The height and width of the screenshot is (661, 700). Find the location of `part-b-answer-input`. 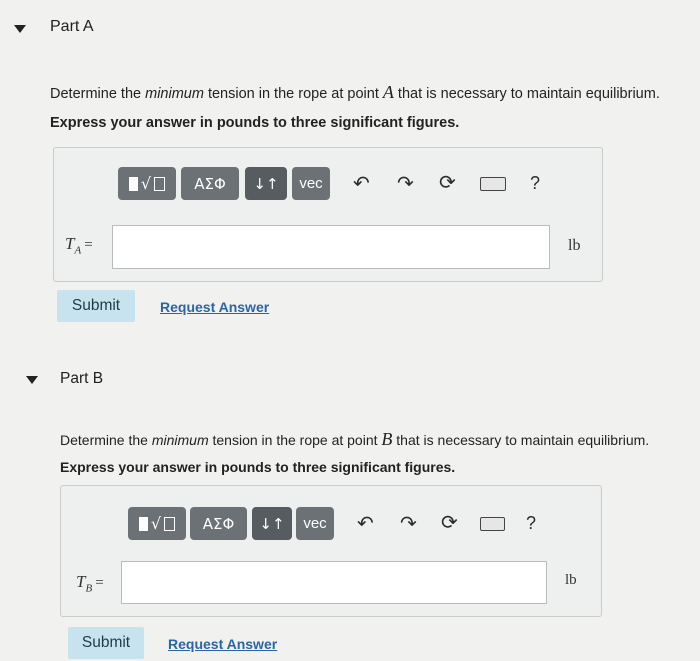

part-b-answer-input is located at coordinates (334, 582).